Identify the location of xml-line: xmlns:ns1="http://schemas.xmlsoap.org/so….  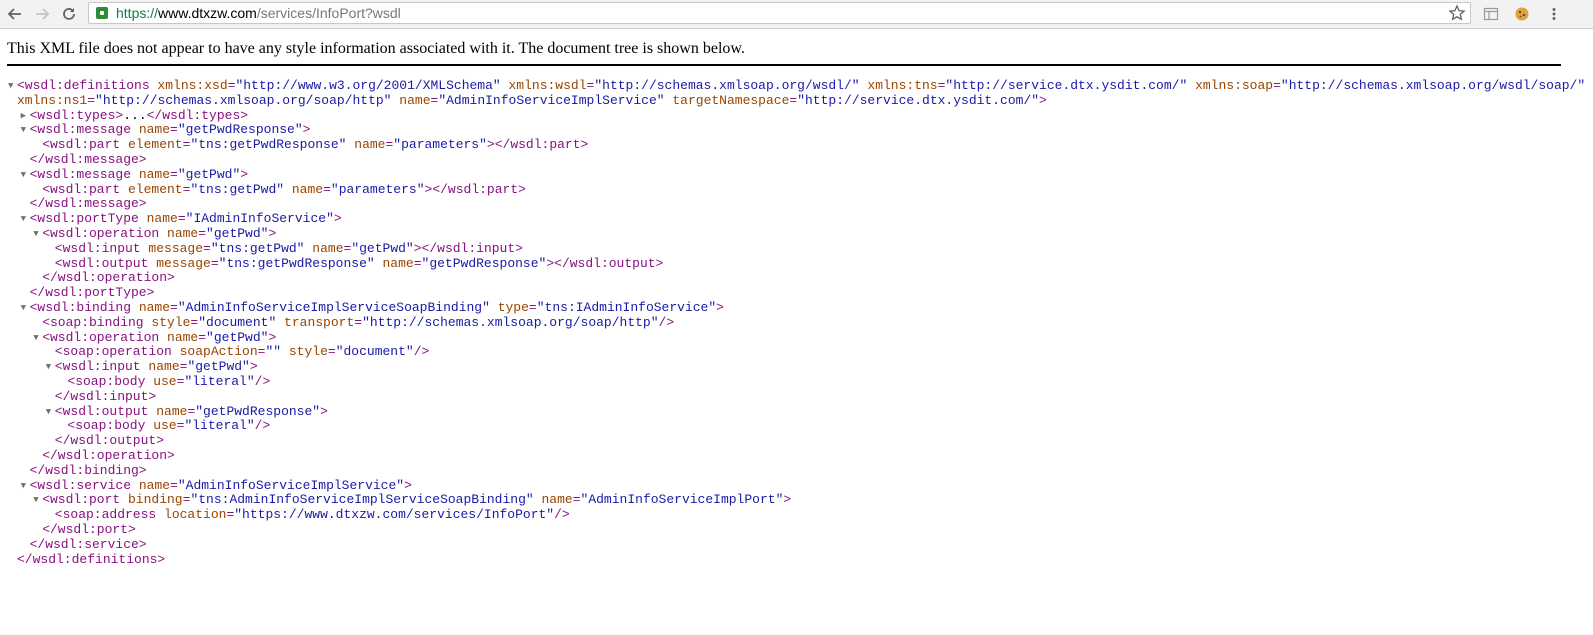
(798, 100).